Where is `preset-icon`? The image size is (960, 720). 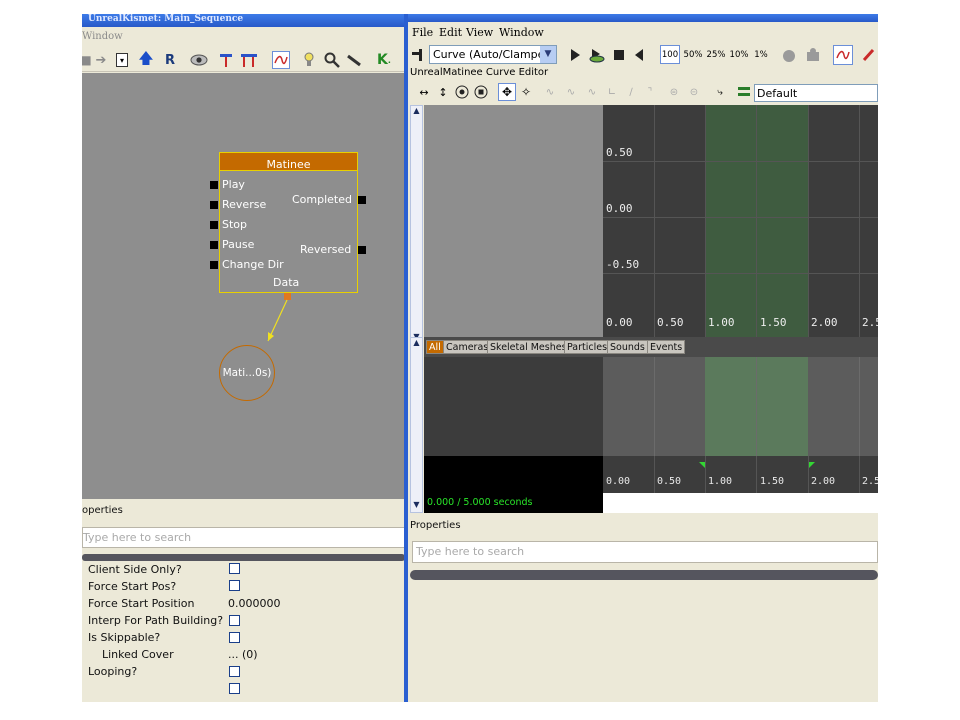 preset-icon is located at coordinates (744, 92).